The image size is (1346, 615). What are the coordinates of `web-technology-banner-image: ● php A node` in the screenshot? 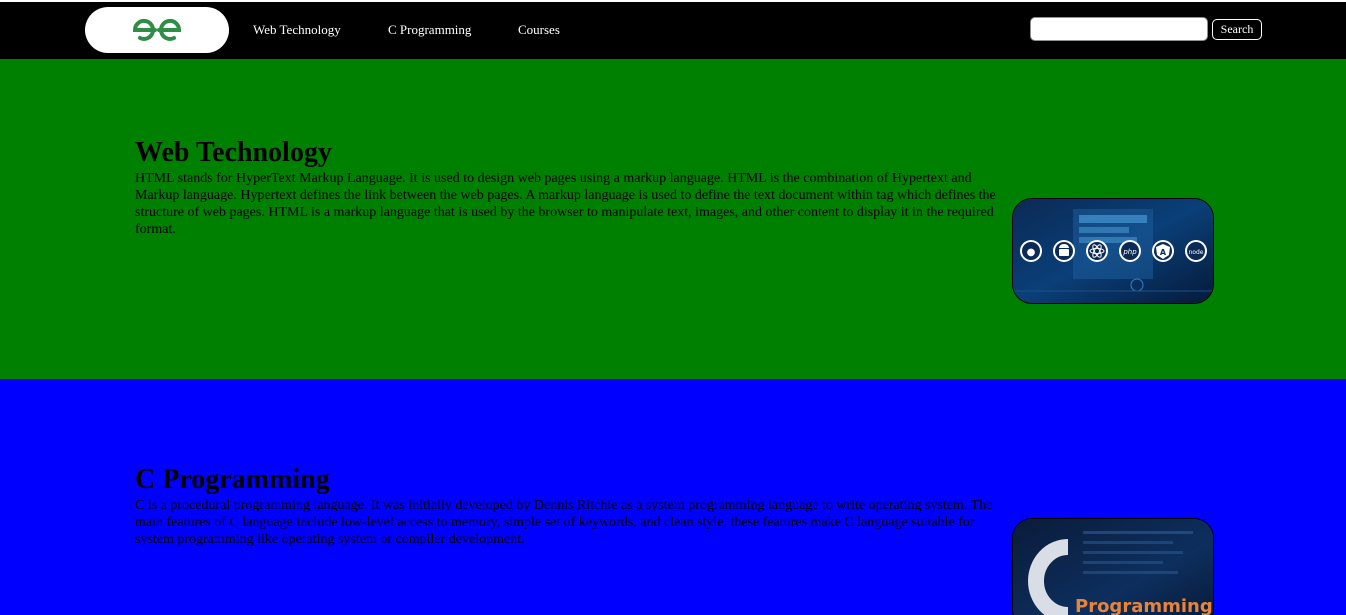 It's located at (1113, 251).